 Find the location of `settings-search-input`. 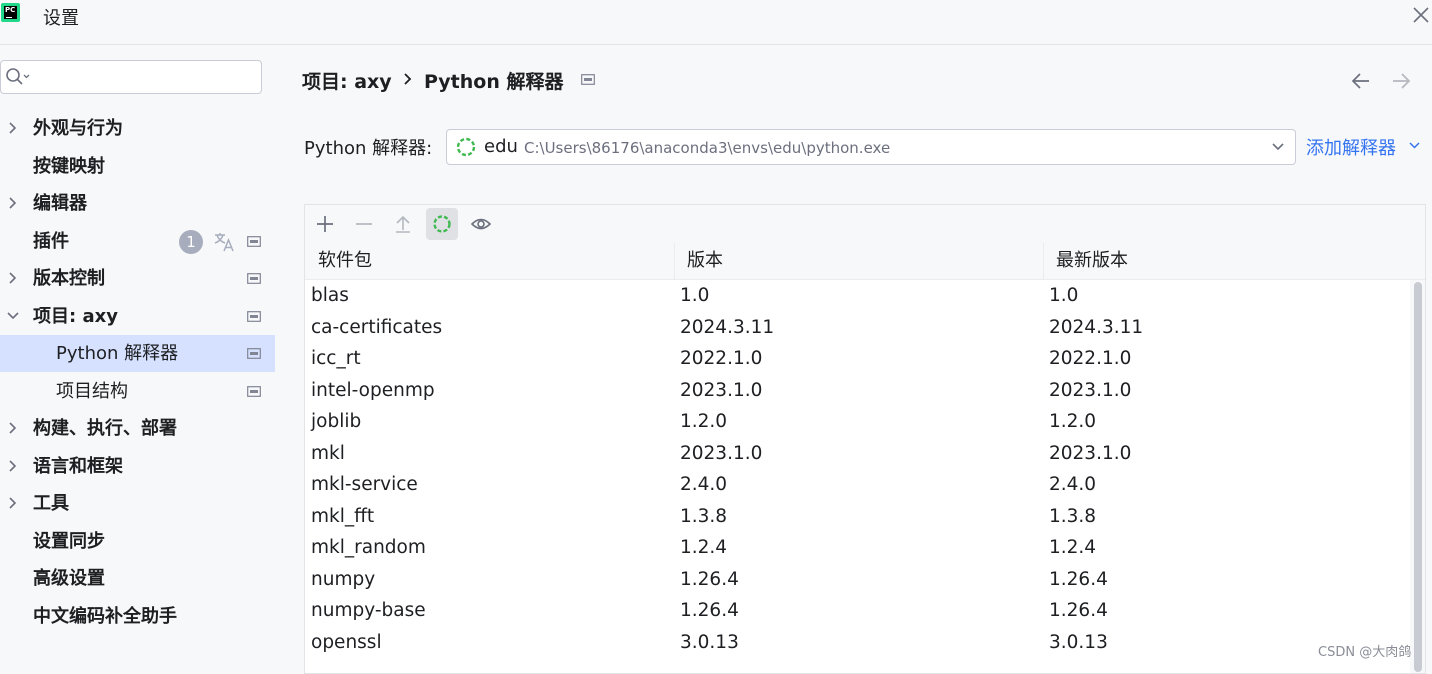

settings-search-input is located at coordinates (131, 77).